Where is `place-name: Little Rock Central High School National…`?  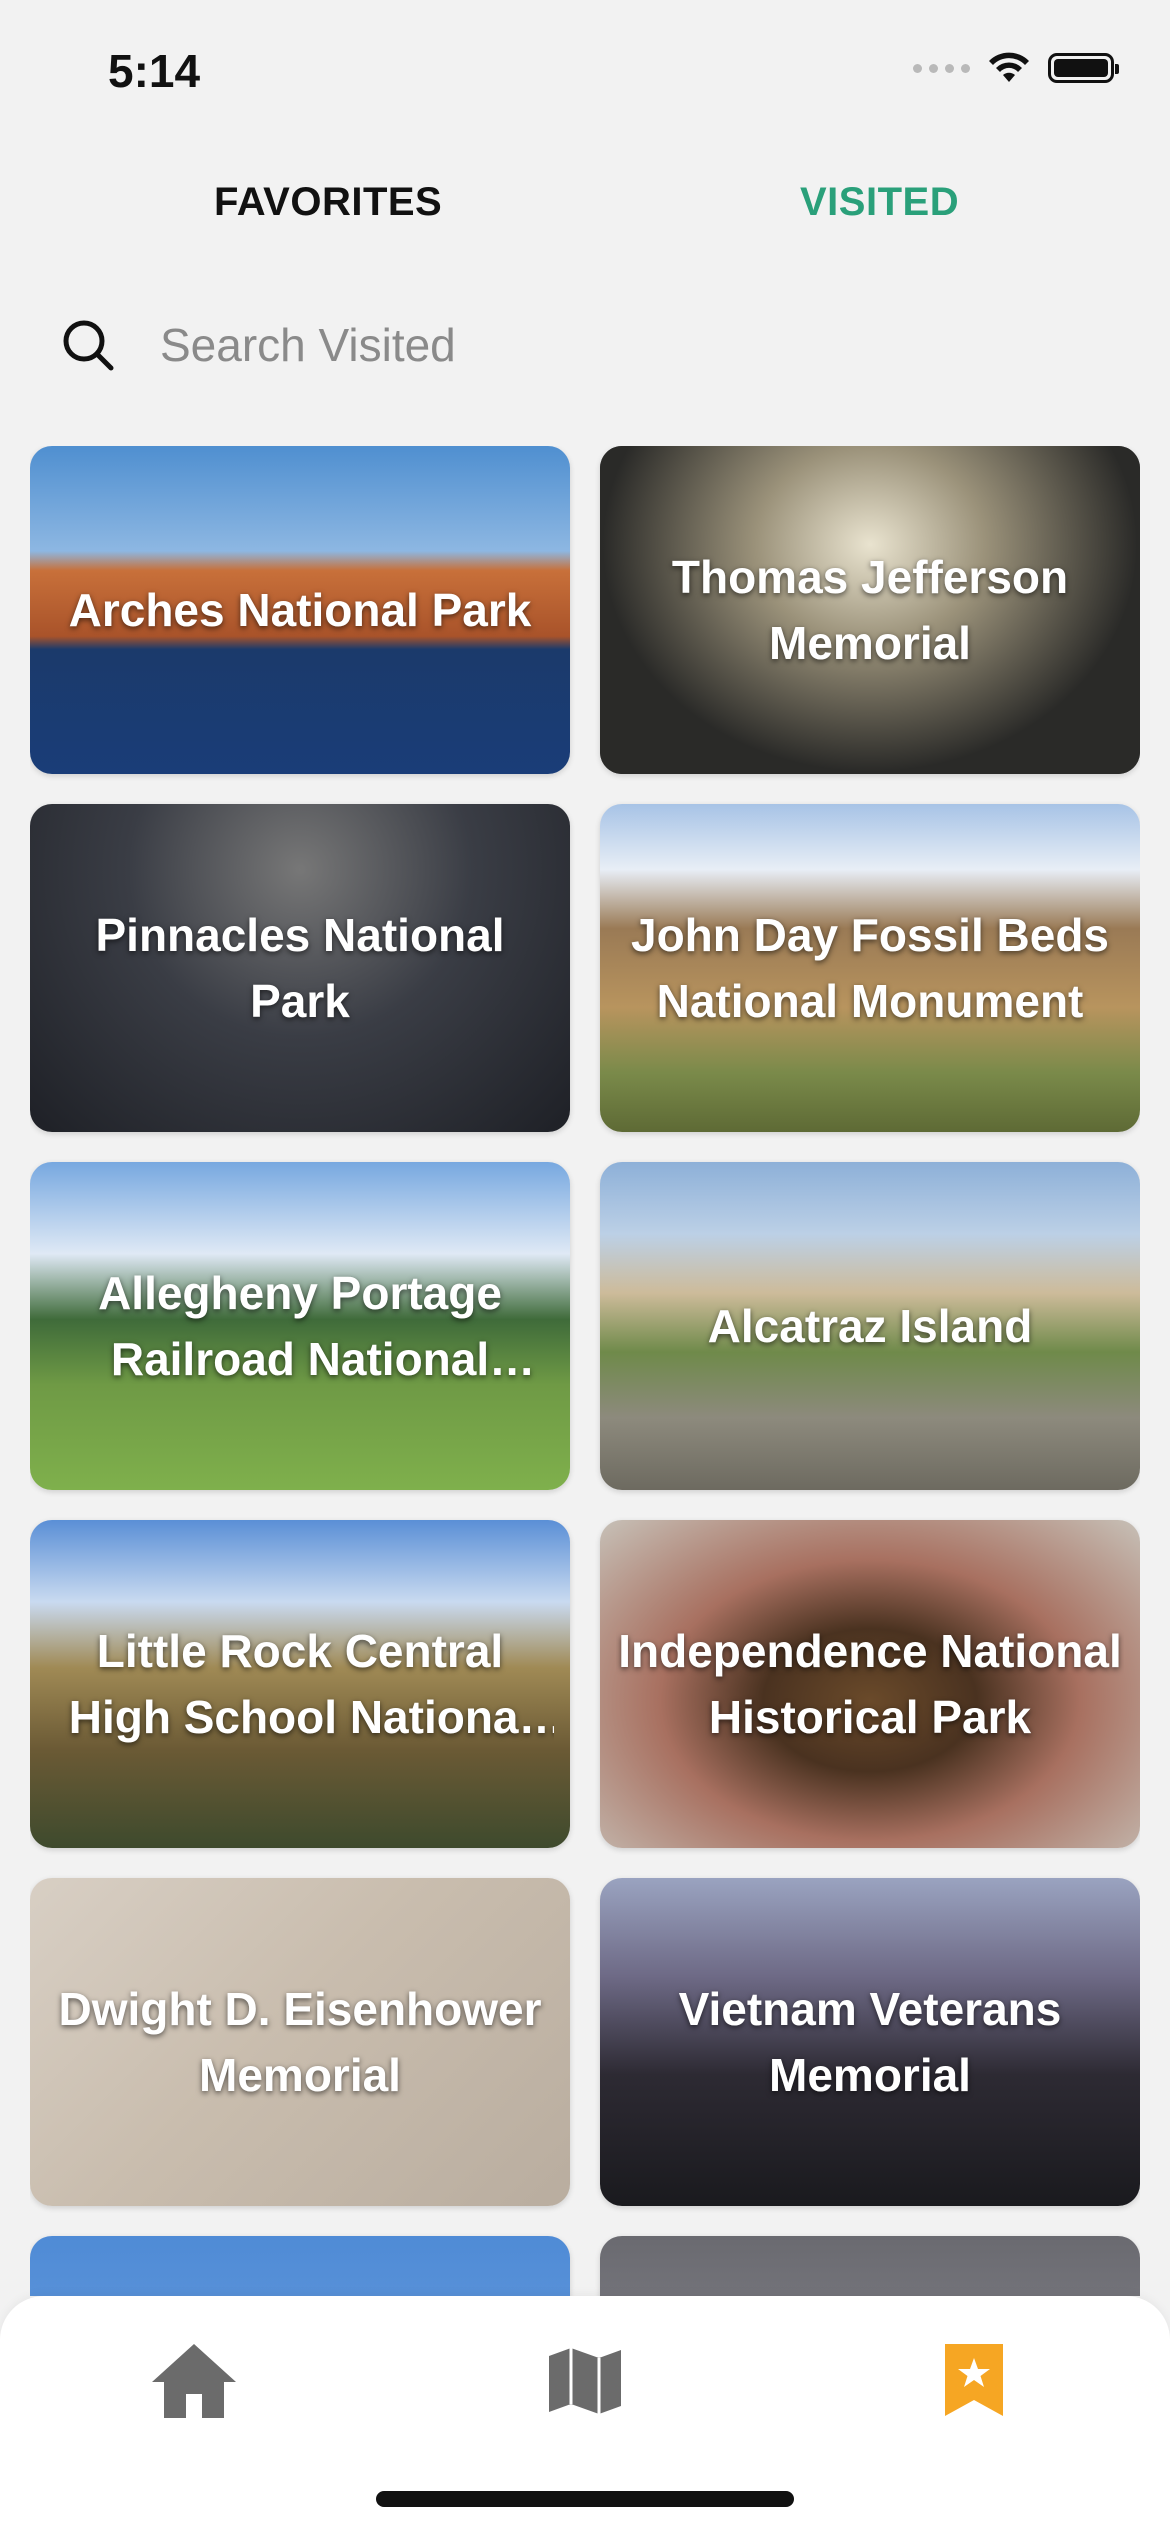 place-name: Little Rock Central High School National… is located at coordinates (300, 1684).